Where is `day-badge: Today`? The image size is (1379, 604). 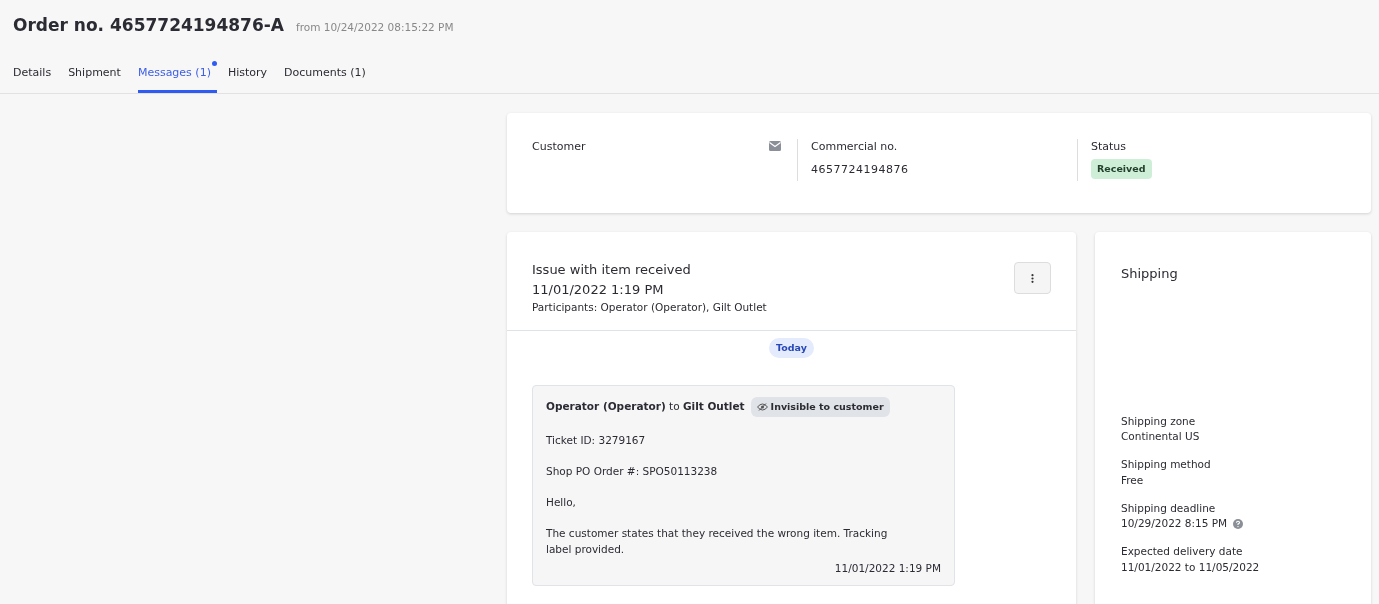
day-badge: Today is located at coordinates (791, 347).